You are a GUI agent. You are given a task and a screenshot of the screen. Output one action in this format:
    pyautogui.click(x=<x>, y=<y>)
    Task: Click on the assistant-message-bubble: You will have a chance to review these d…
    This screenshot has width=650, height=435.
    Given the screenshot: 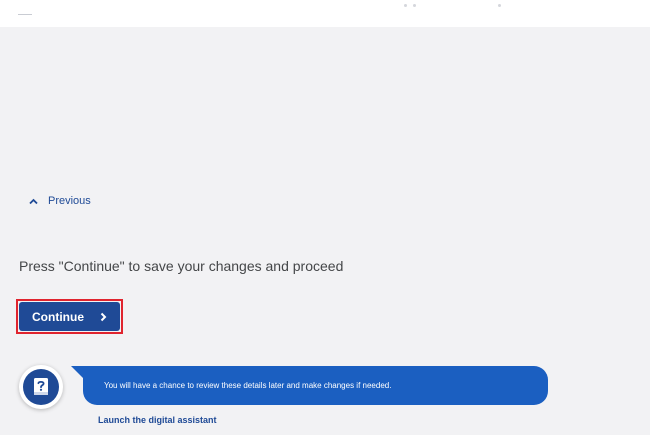 What is the action you would take?
    pyautogui.click(x=315, y=385)
    